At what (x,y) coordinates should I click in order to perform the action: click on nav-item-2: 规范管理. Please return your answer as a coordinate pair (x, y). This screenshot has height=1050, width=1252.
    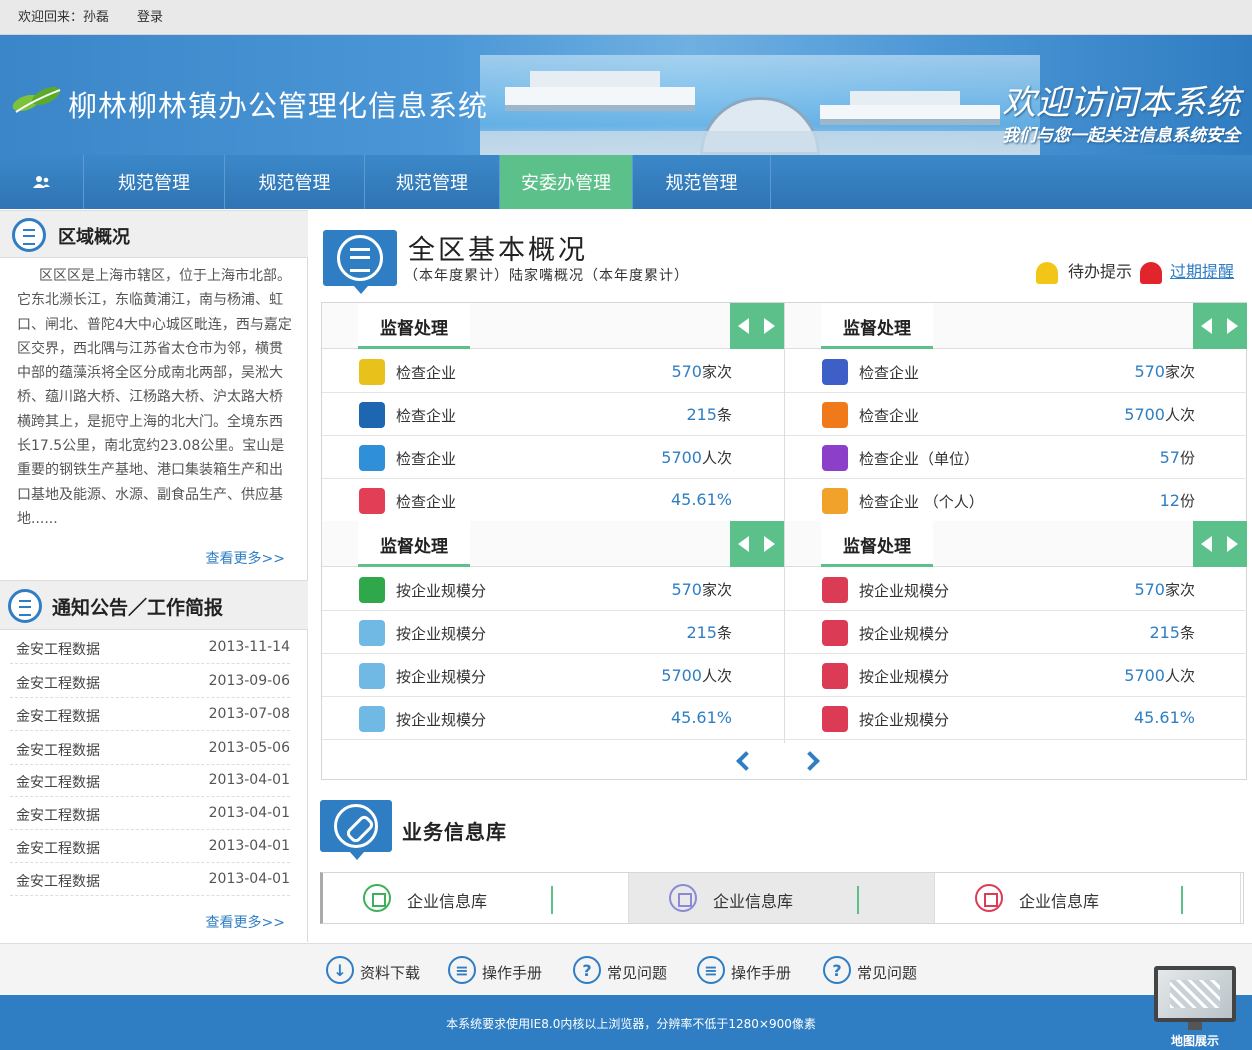
    Looking at the image, I should click on (295, 182).